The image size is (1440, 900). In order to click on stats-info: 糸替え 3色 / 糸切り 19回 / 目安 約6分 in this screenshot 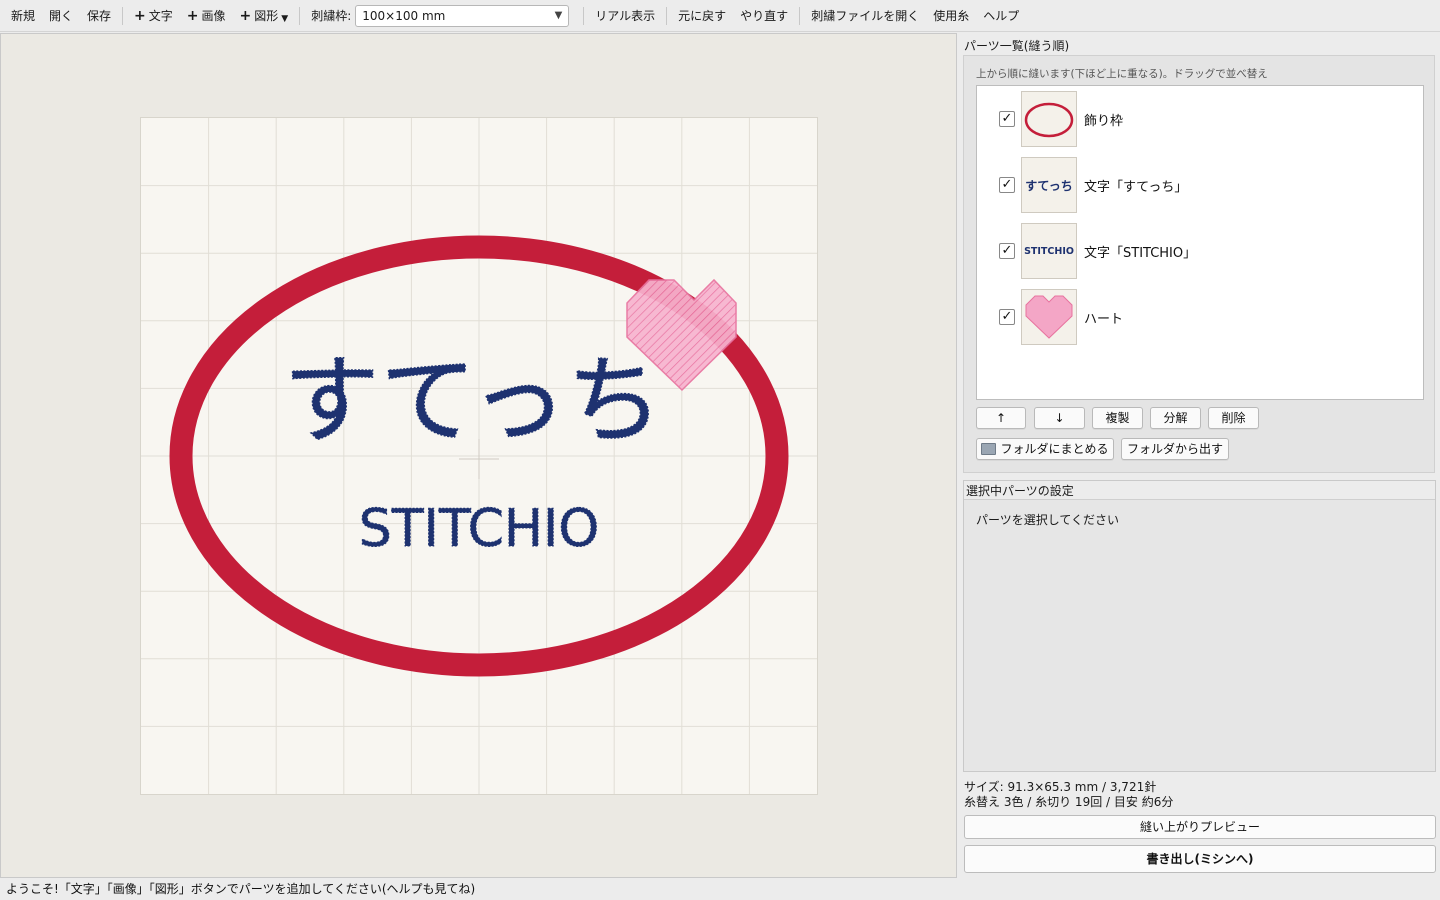, I will do `click(1069, 802)`.